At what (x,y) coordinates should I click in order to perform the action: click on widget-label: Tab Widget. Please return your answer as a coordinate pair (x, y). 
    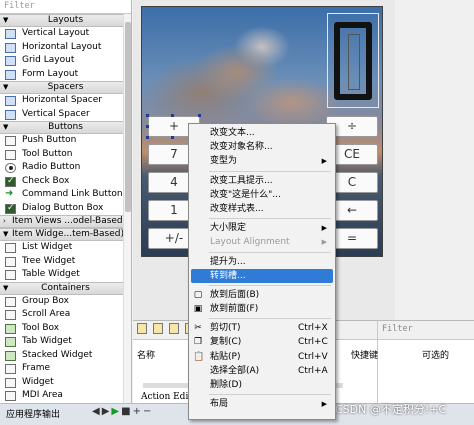
    Looking at the image, I should click on (47, 341).